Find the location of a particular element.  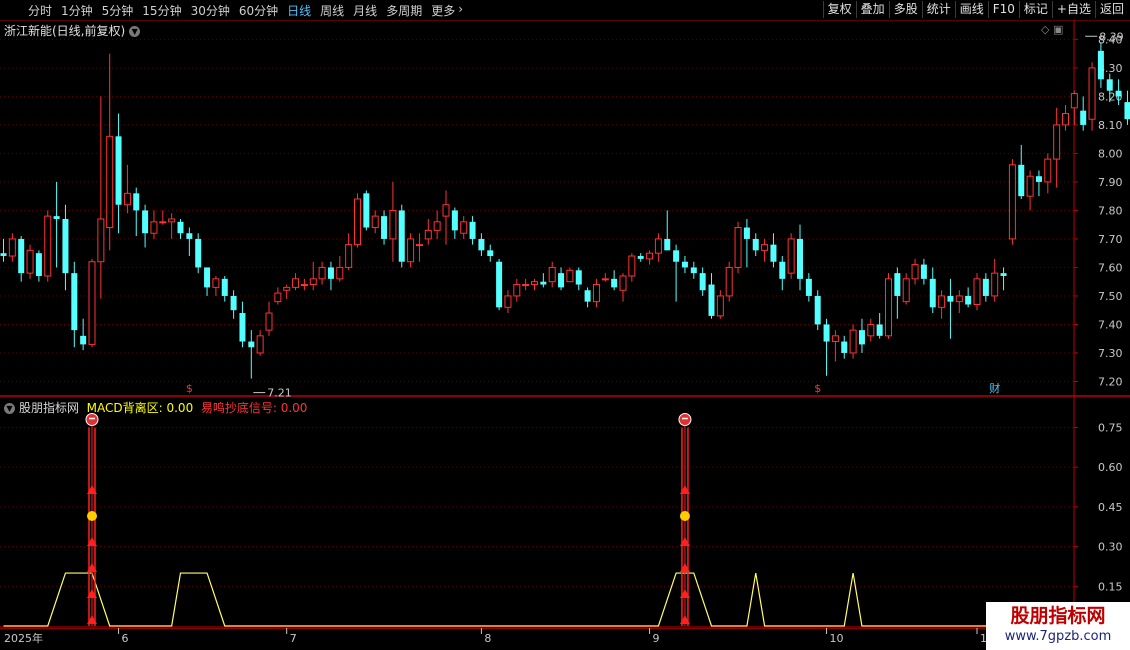

period-tab-6: 日线 is located at coordinates (299, 10).